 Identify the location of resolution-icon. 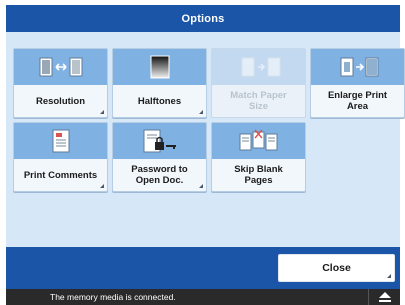
(60, 67).